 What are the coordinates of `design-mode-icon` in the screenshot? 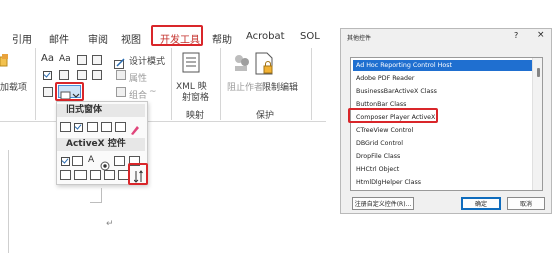 It's located at (120, 61).